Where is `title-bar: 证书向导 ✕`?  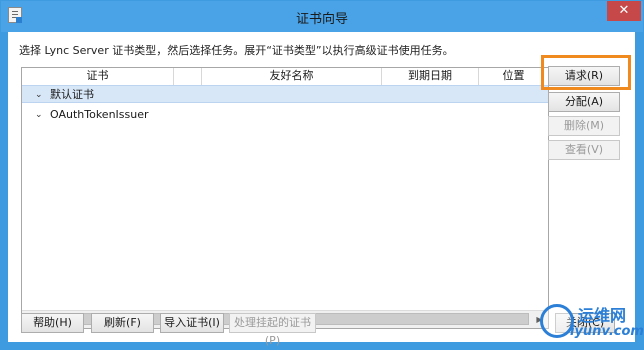
title-bar: 证书向导 ✕ is located at coordinates (322, 16).